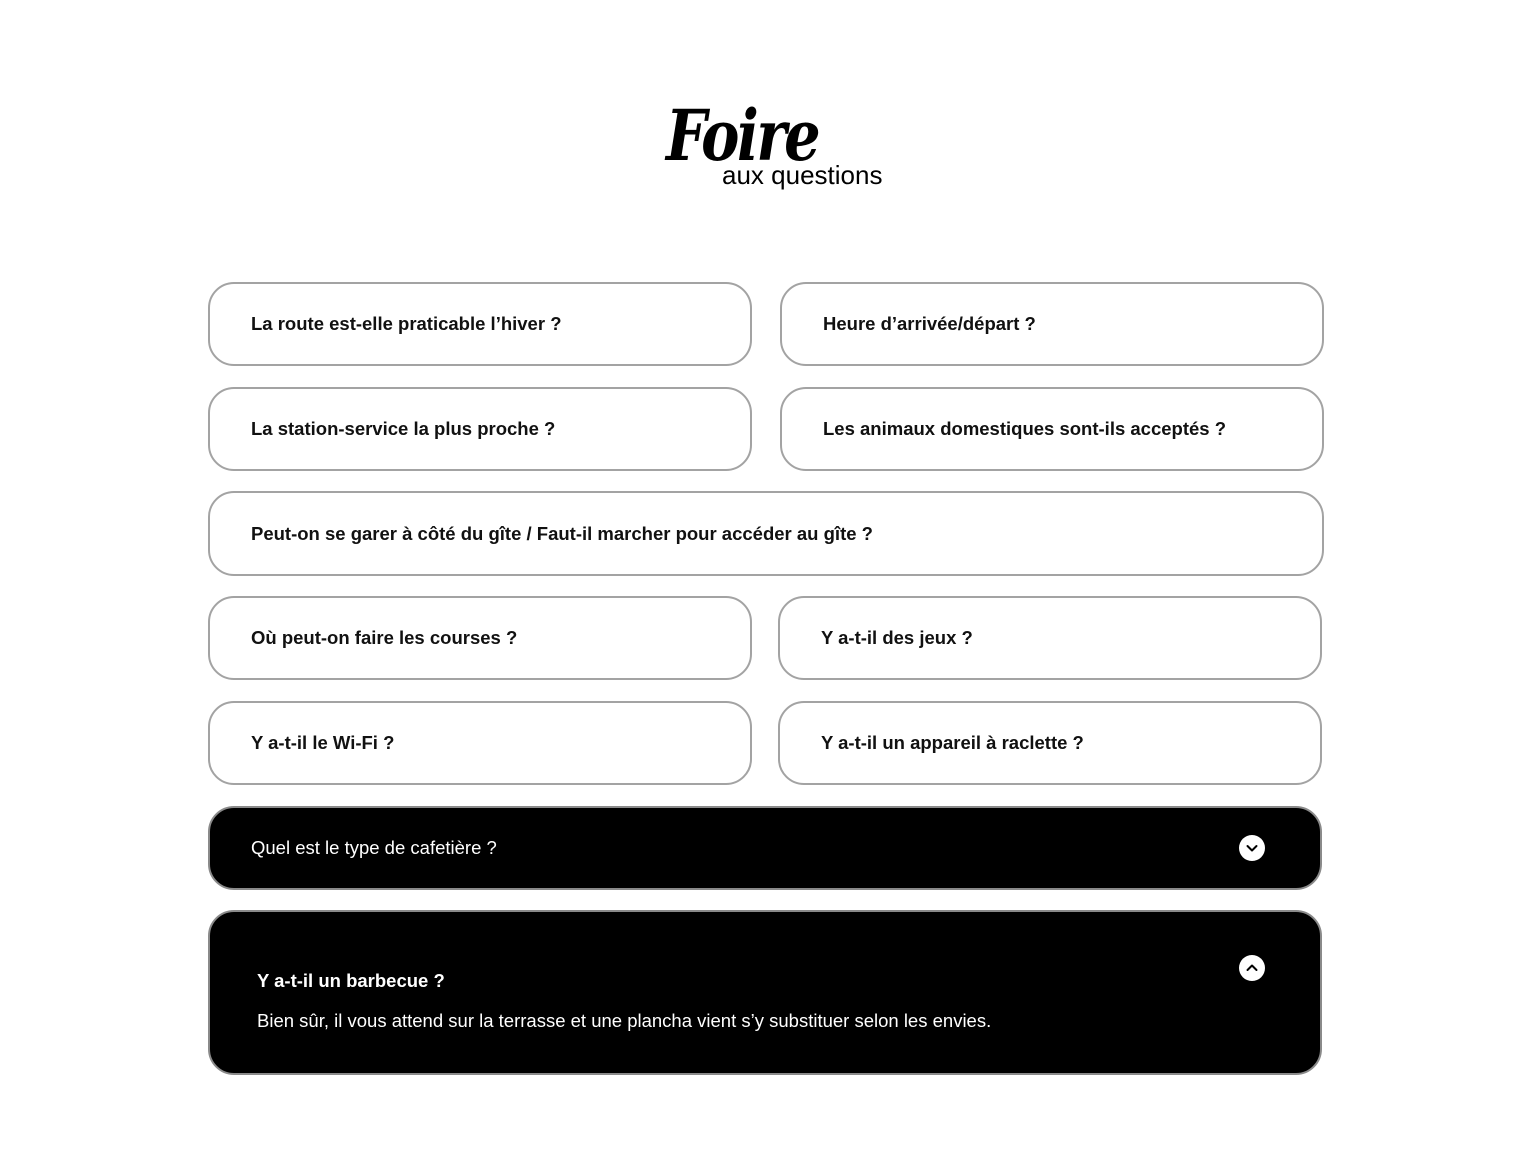  I want to click on faq-question: Y a-t-il des jeux ?, so click(897, 637).